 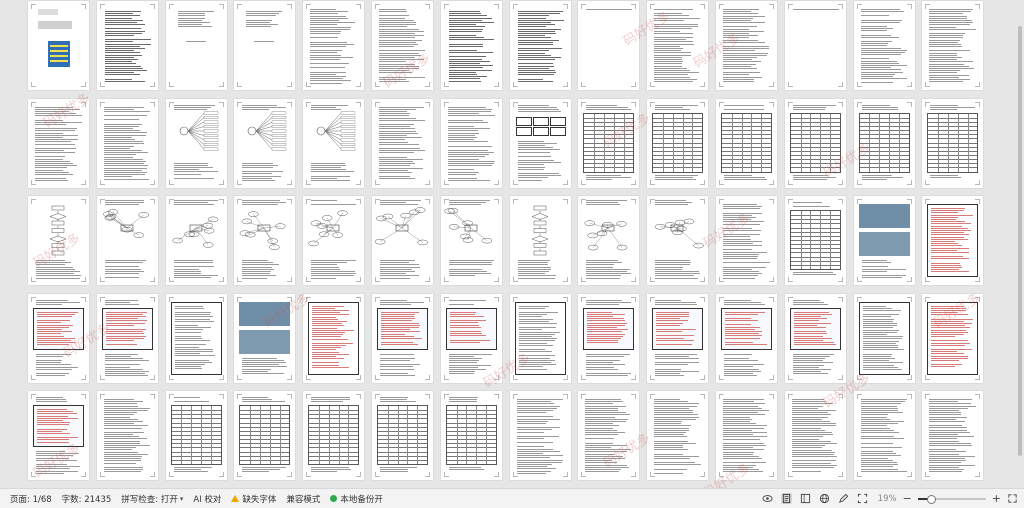 What do you see at coordinates (207, 499) in the screenshot?
I see `ai-proofread-button: AI 校对` at bounding box center [207, 499].